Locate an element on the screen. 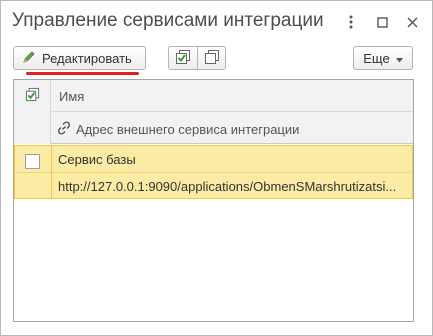 Image resolution: width=433 pixels, height=336 pixels. window-title: Управление сервисами интеграции is located at coordinates (168, 20).